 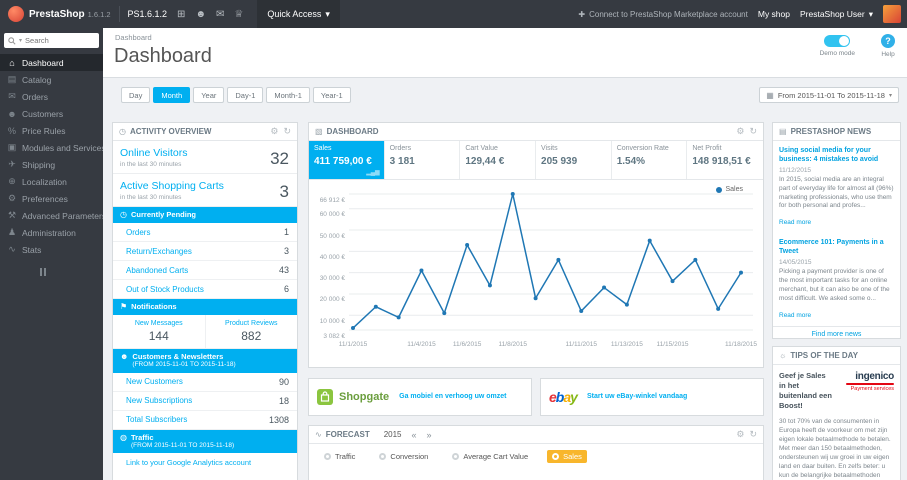 I want to click on sidebar-item-administration: ♟ Administration, so click(x=51, y=232).